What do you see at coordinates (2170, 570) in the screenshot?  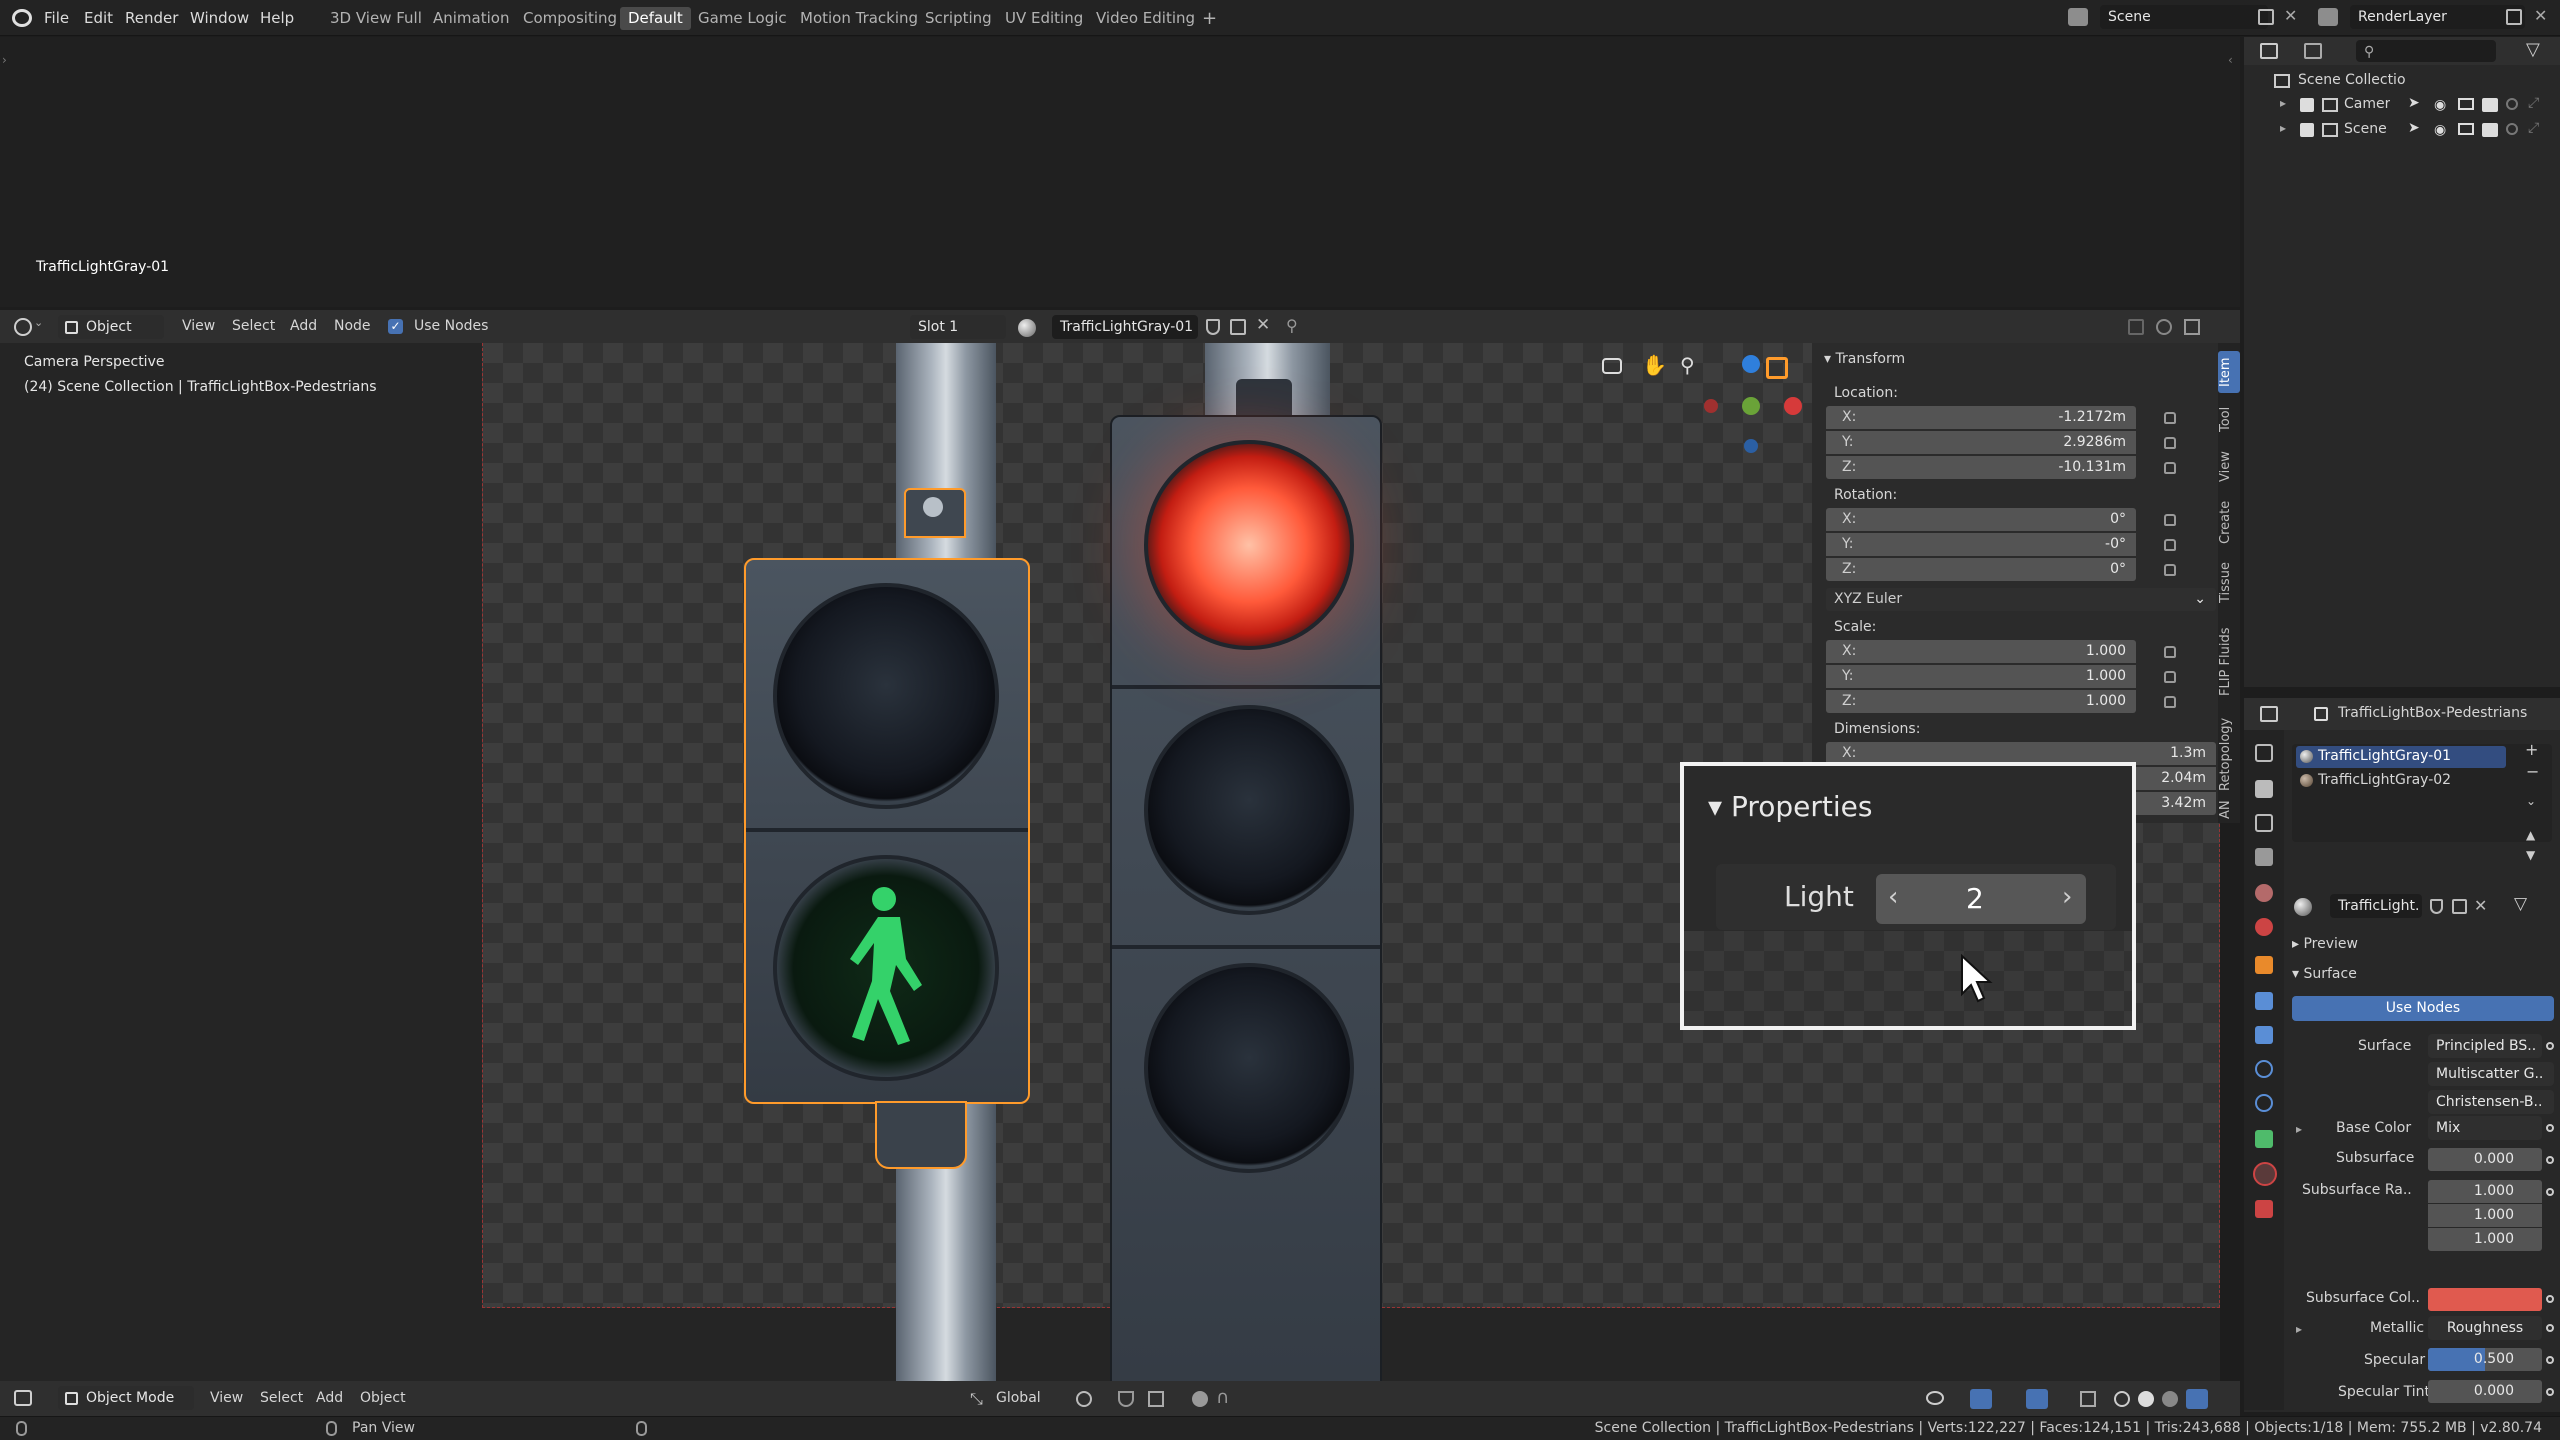 I see `lock-rotation-z-icon` at bounding box center [2170, 570].